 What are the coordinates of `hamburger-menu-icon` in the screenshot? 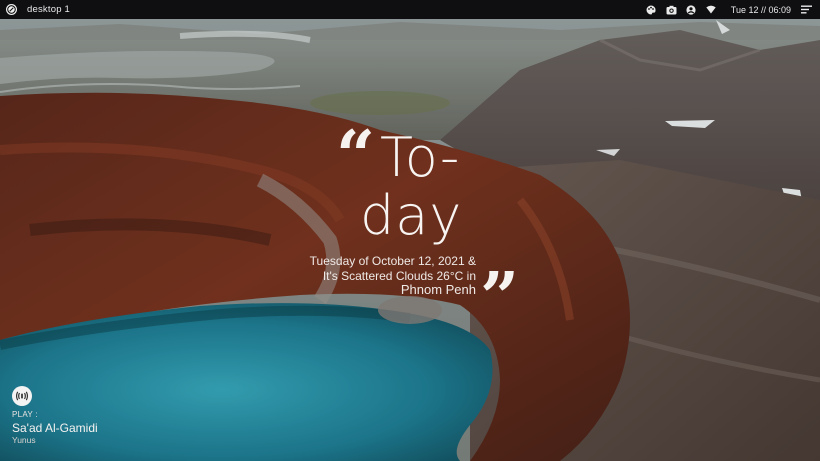 It's located at (806, 9).